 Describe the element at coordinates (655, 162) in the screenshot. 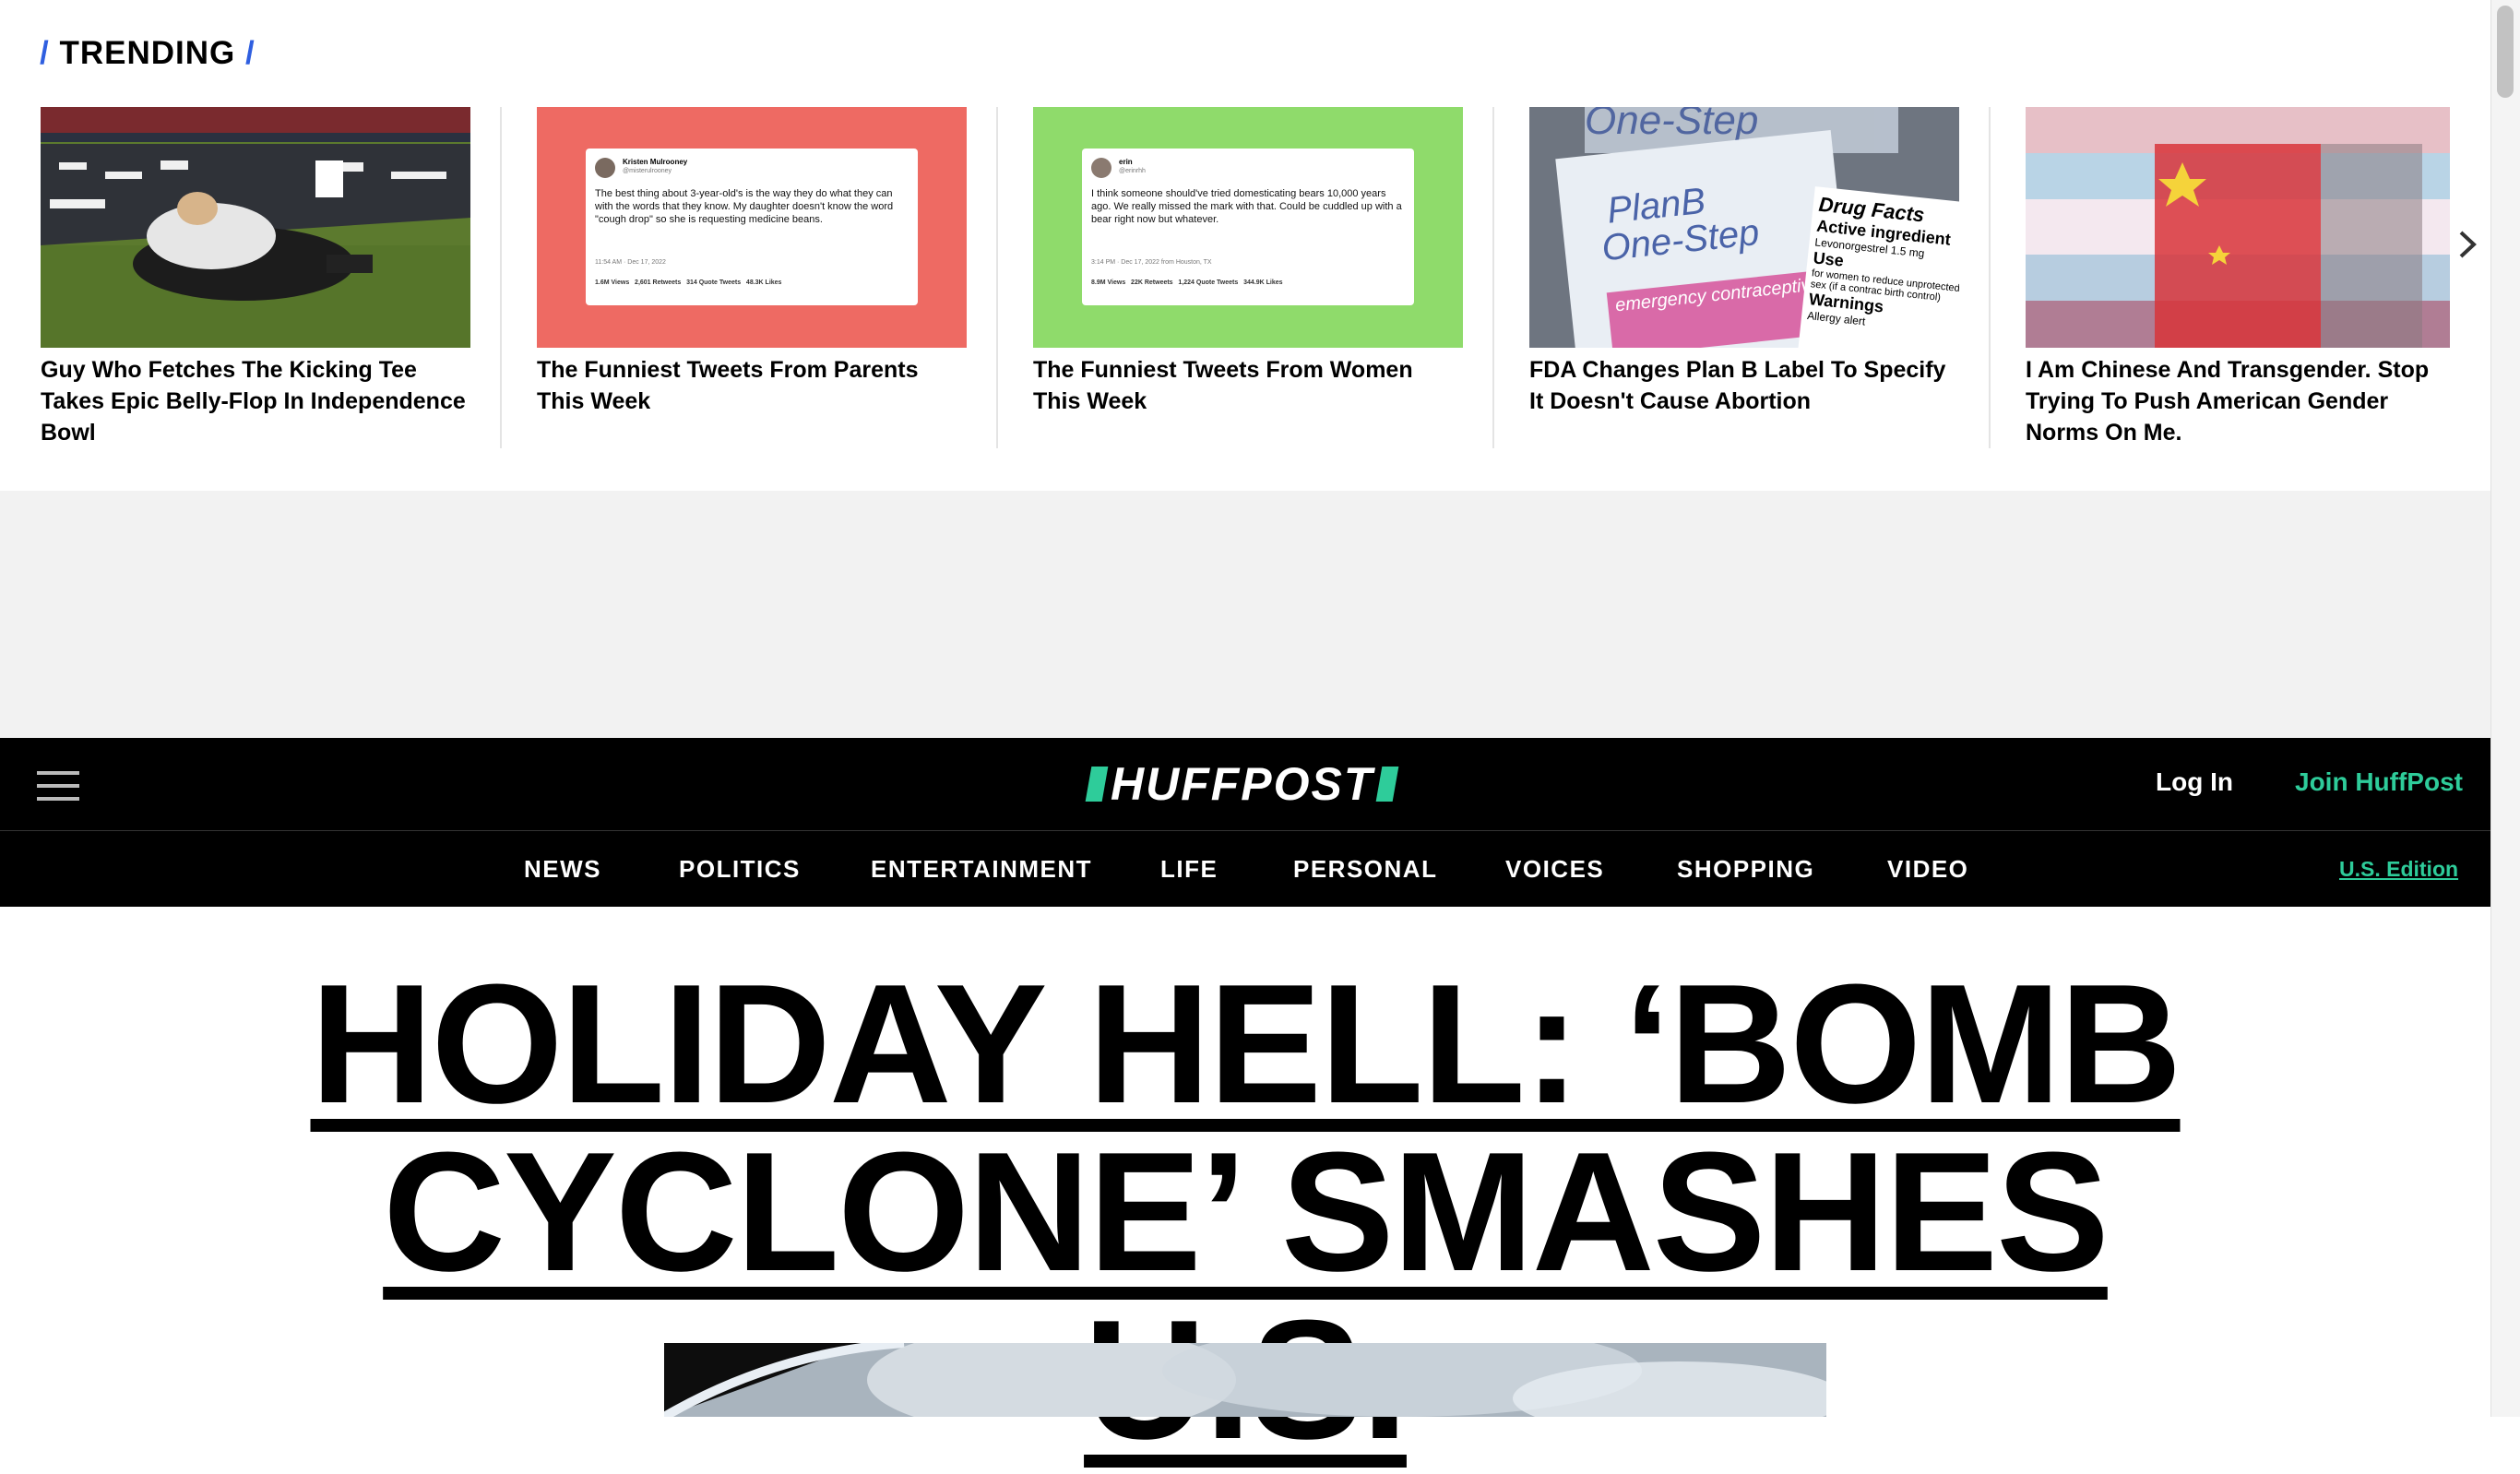

I see `tweet-author: Kristen Mulrooney` at that location.